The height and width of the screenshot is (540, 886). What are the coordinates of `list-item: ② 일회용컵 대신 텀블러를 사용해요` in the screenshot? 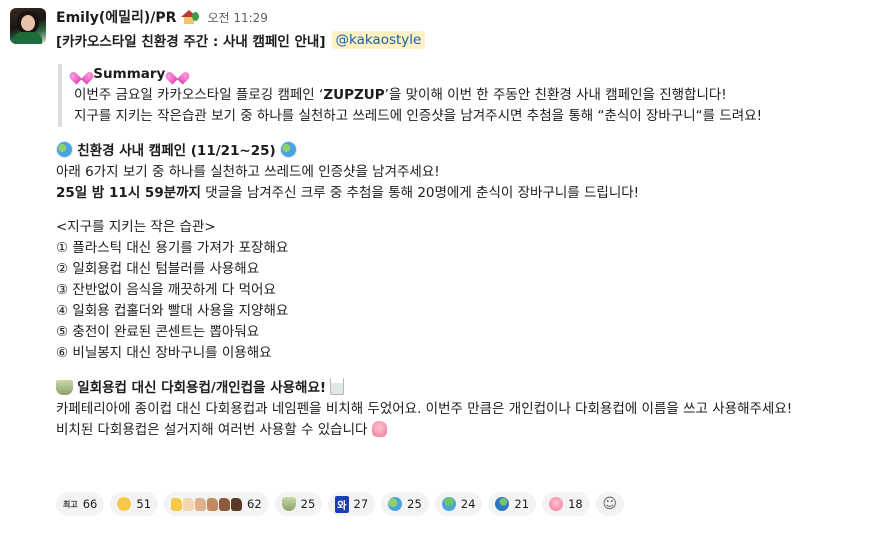 It's located at (158, 269).